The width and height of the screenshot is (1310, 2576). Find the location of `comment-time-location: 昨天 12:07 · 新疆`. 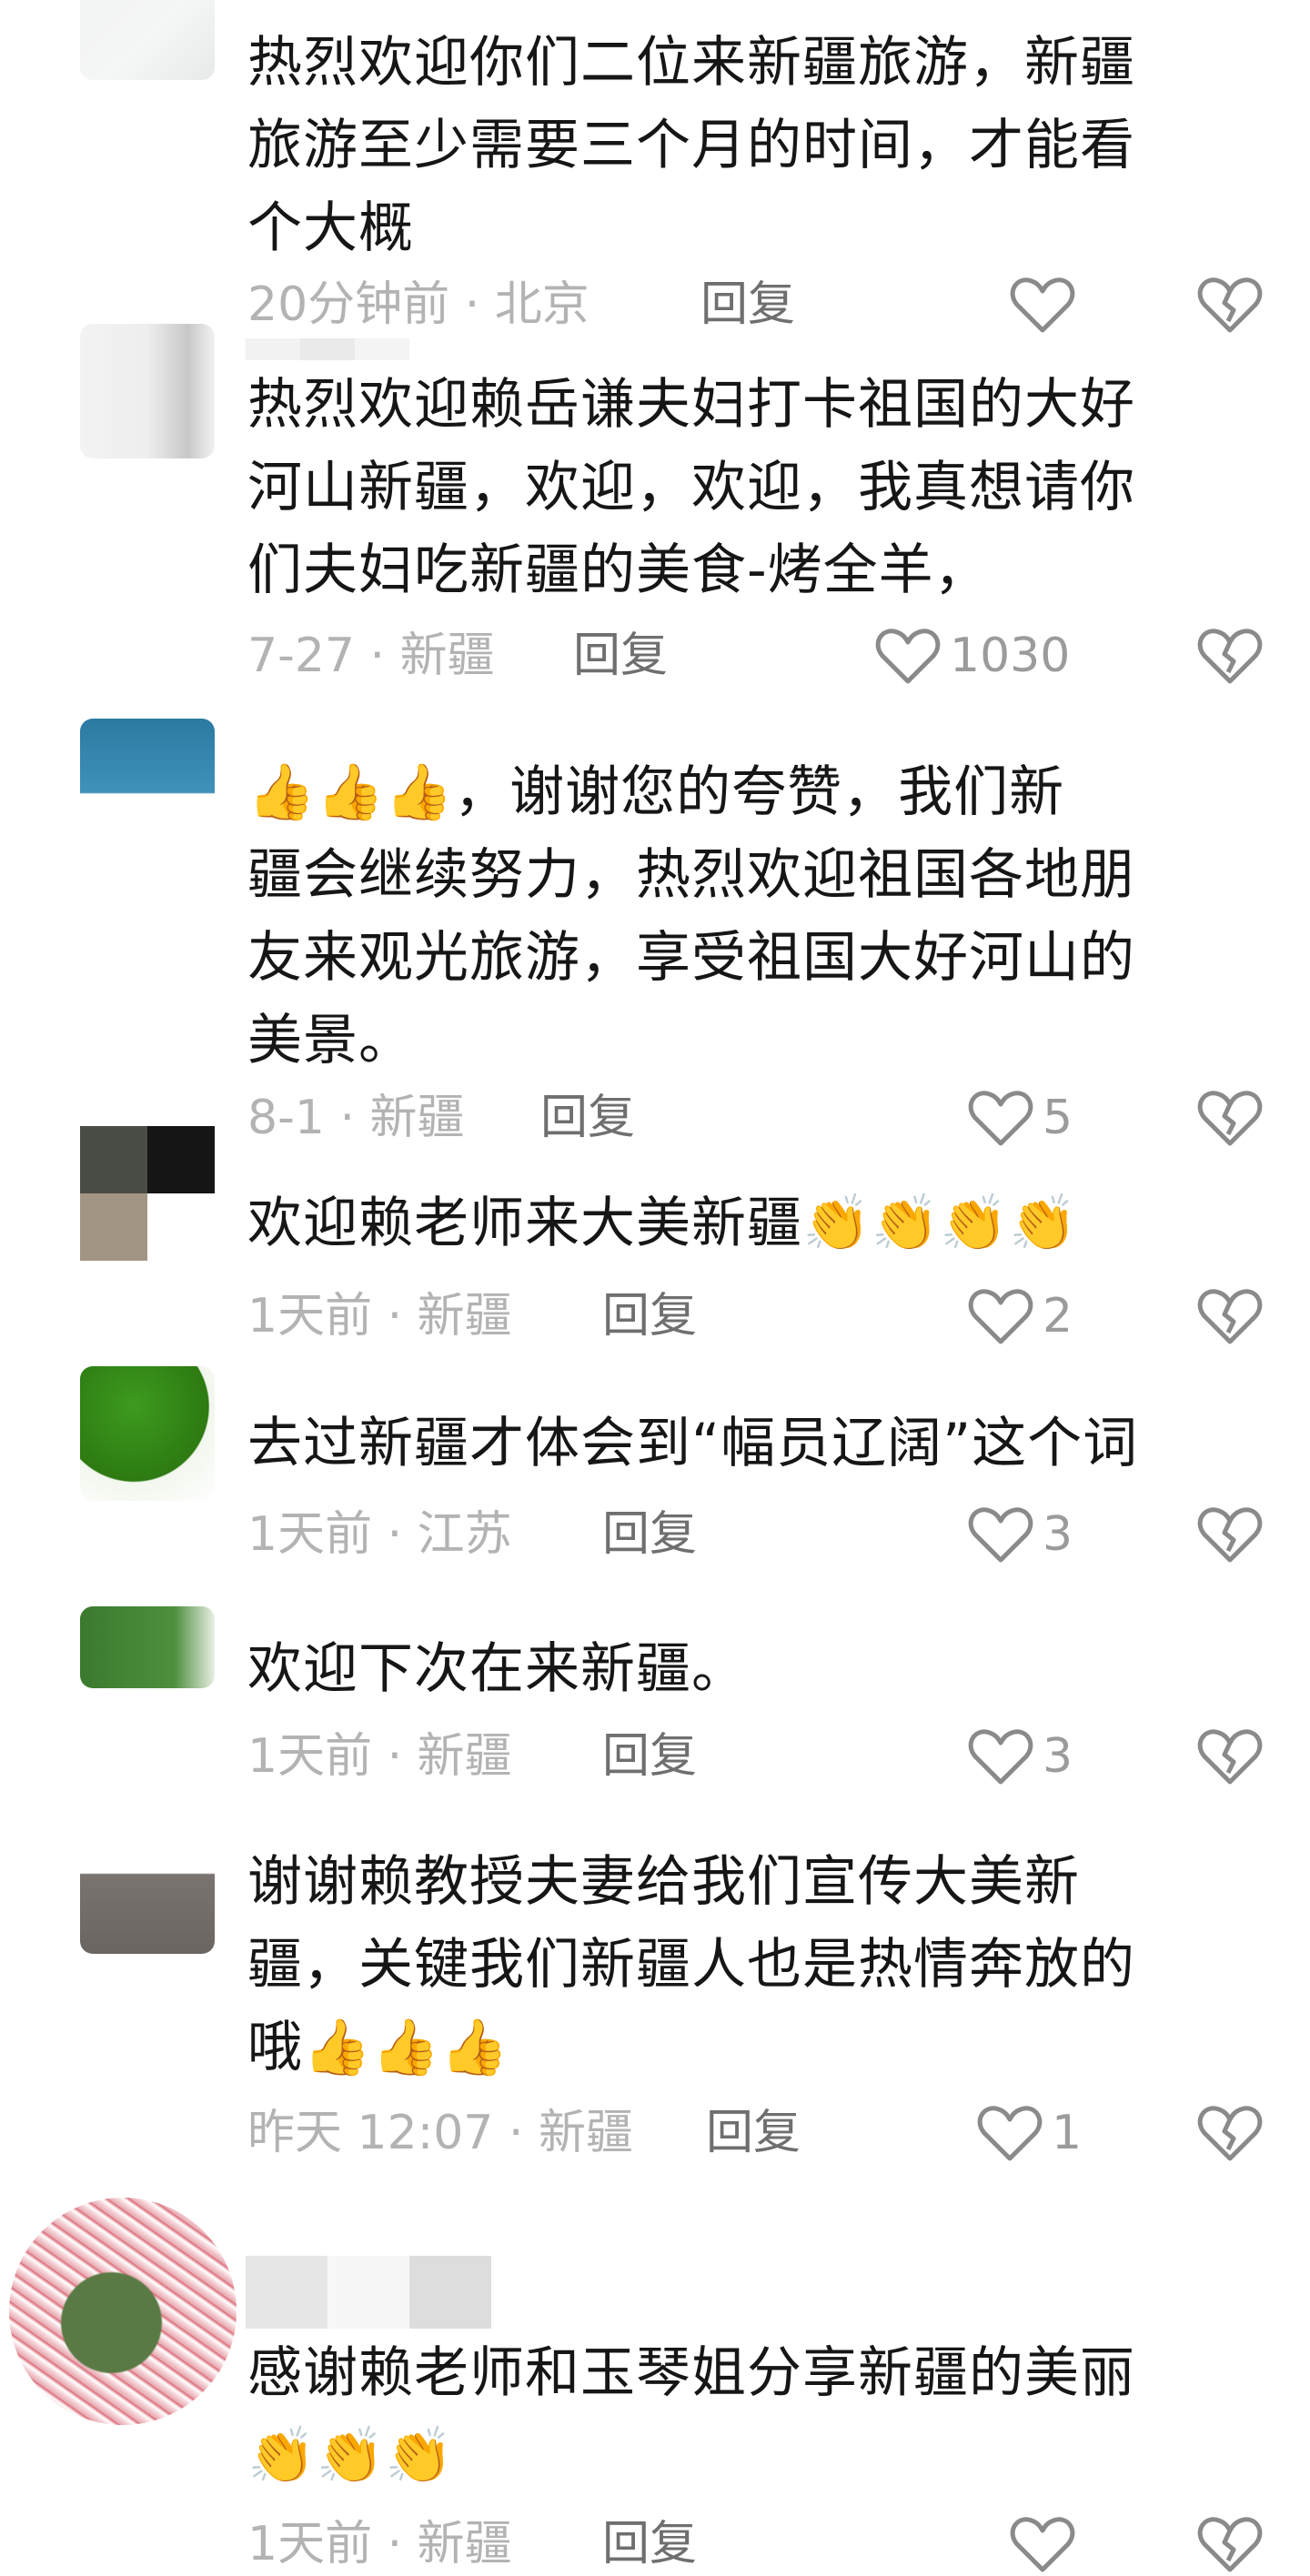

comment-time-location: 昨天 12:07 · 新疆 is located at coordinates (440, 2133).